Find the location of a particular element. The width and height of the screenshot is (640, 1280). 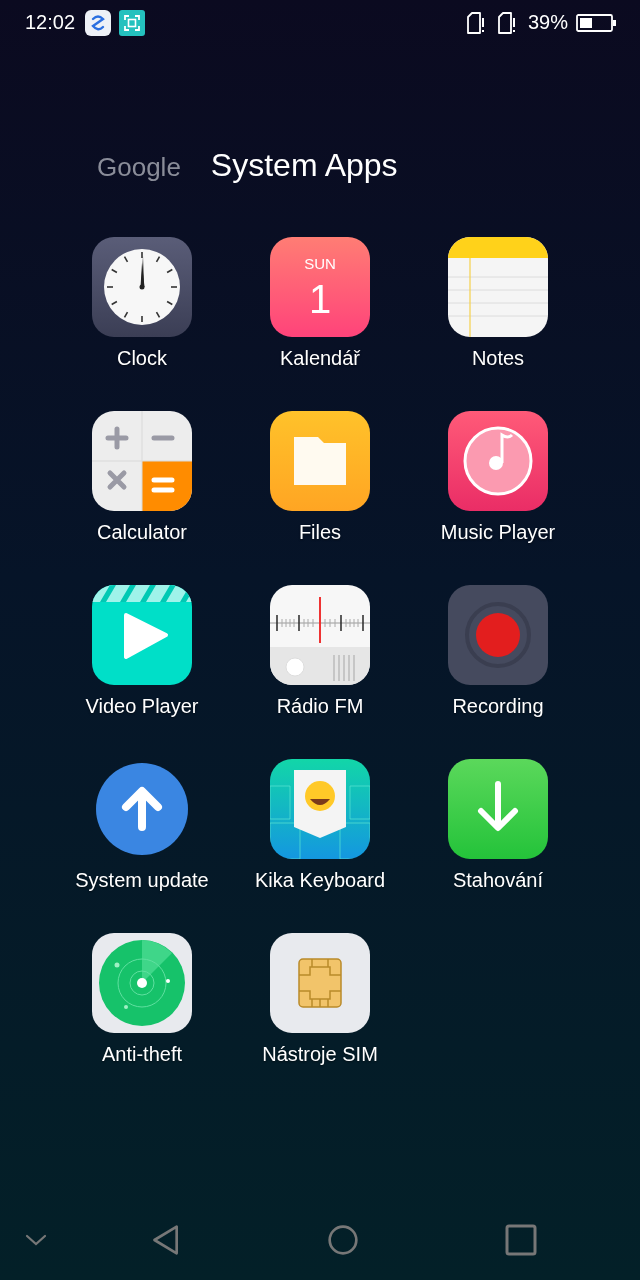

calendar-date: 1 is located at coordinates (320, 299).